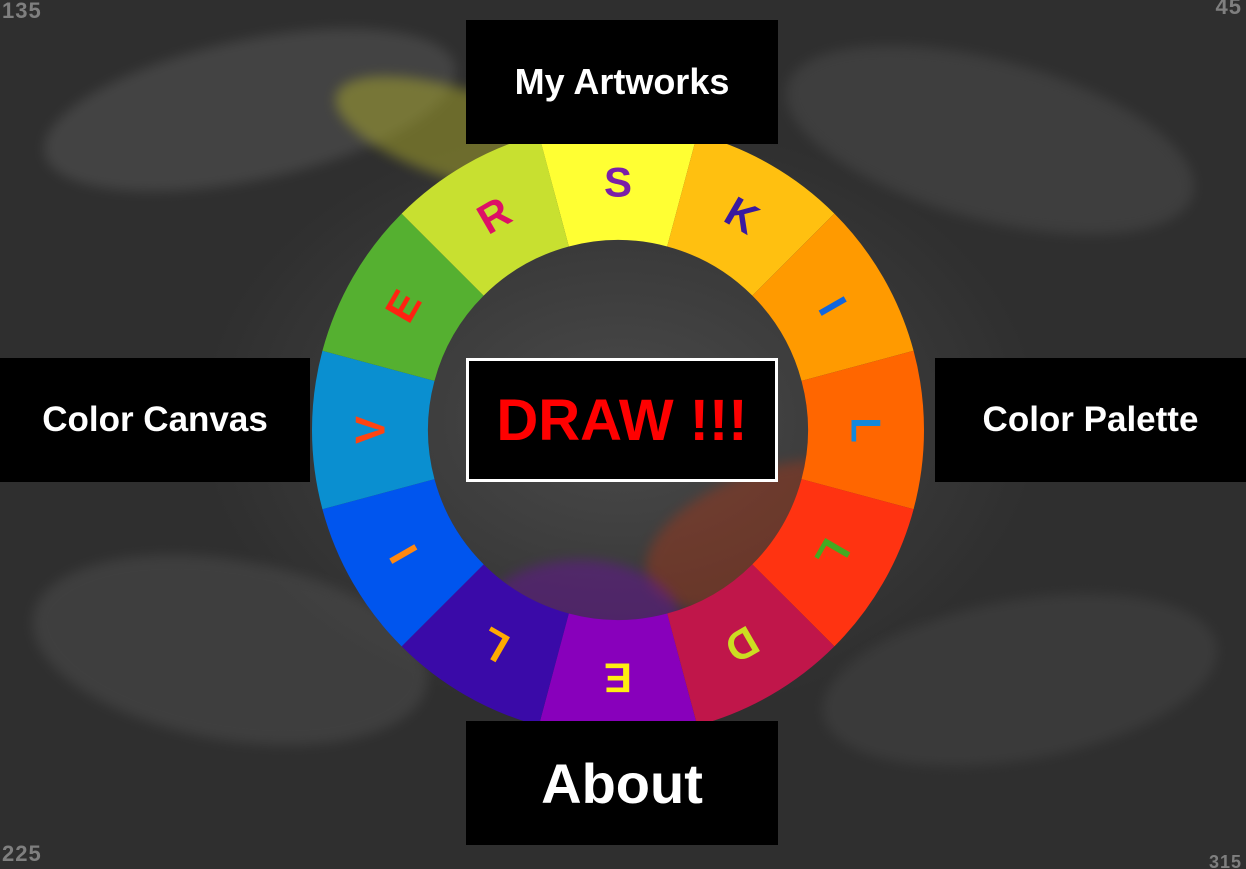 The height and width of the screenshot is (869, 1246). Describe the element at coordinates (155, 420) in the screenshot. I see `color-canvas-button: Color Canvas` at that location.